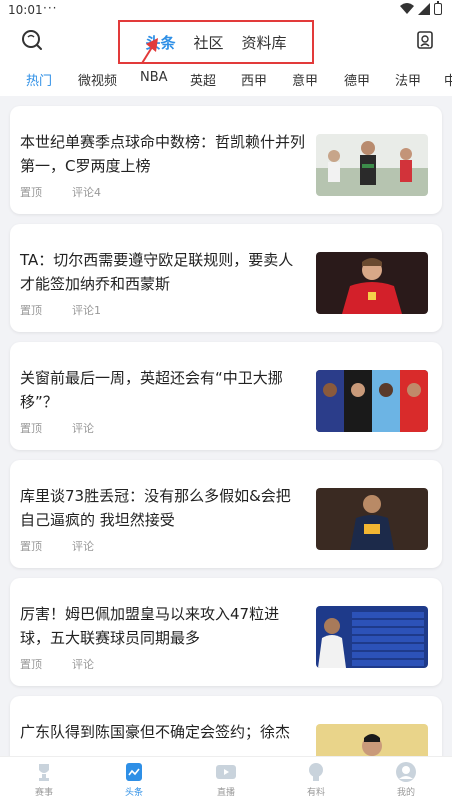 The image size is (452, 804). I want to click on top-header: 头条 社区 资料库, so click(226, 42).